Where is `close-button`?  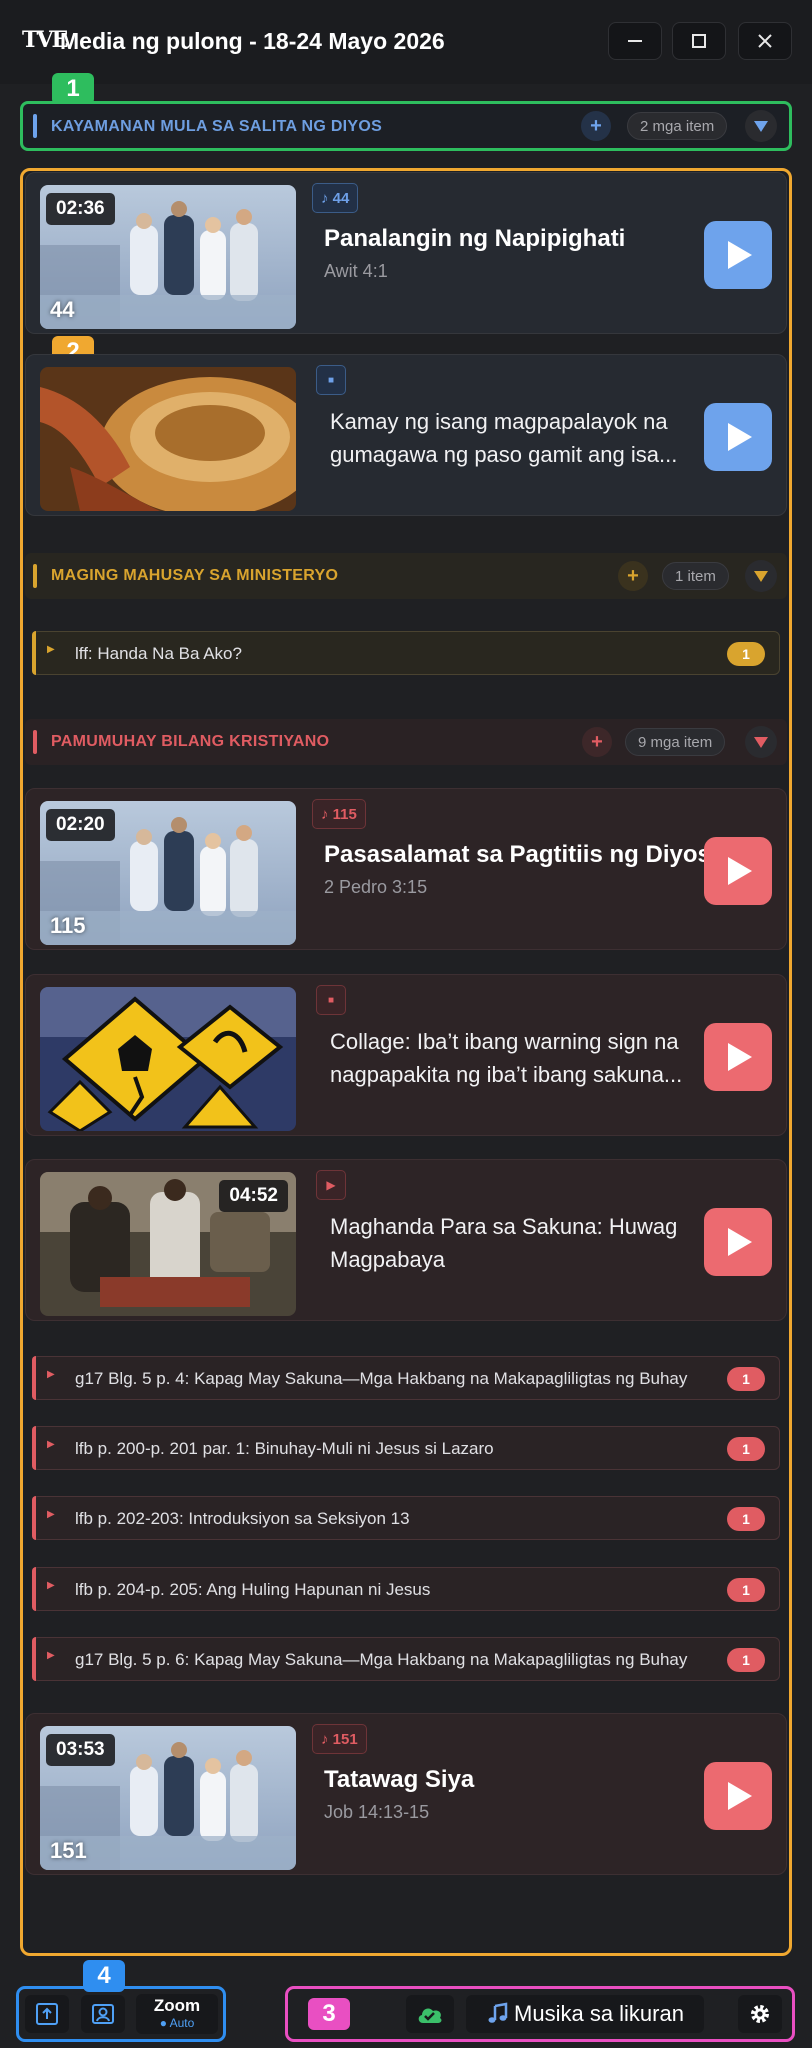 close-button is located at coordinates (765, 41).